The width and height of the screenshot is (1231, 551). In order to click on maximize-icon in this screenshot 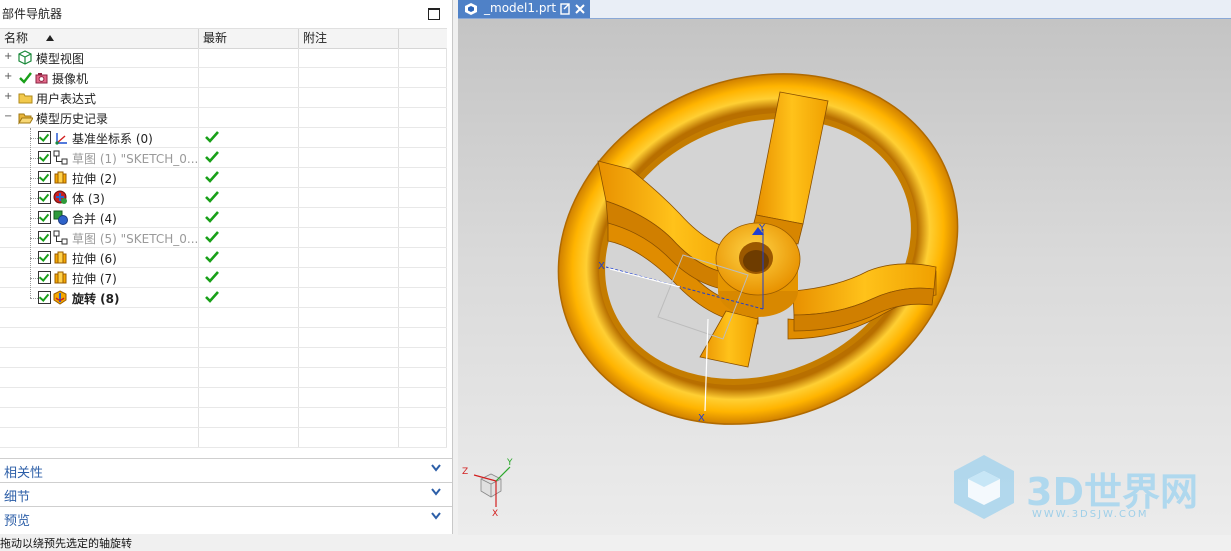, I will do `click(434, 14)`.